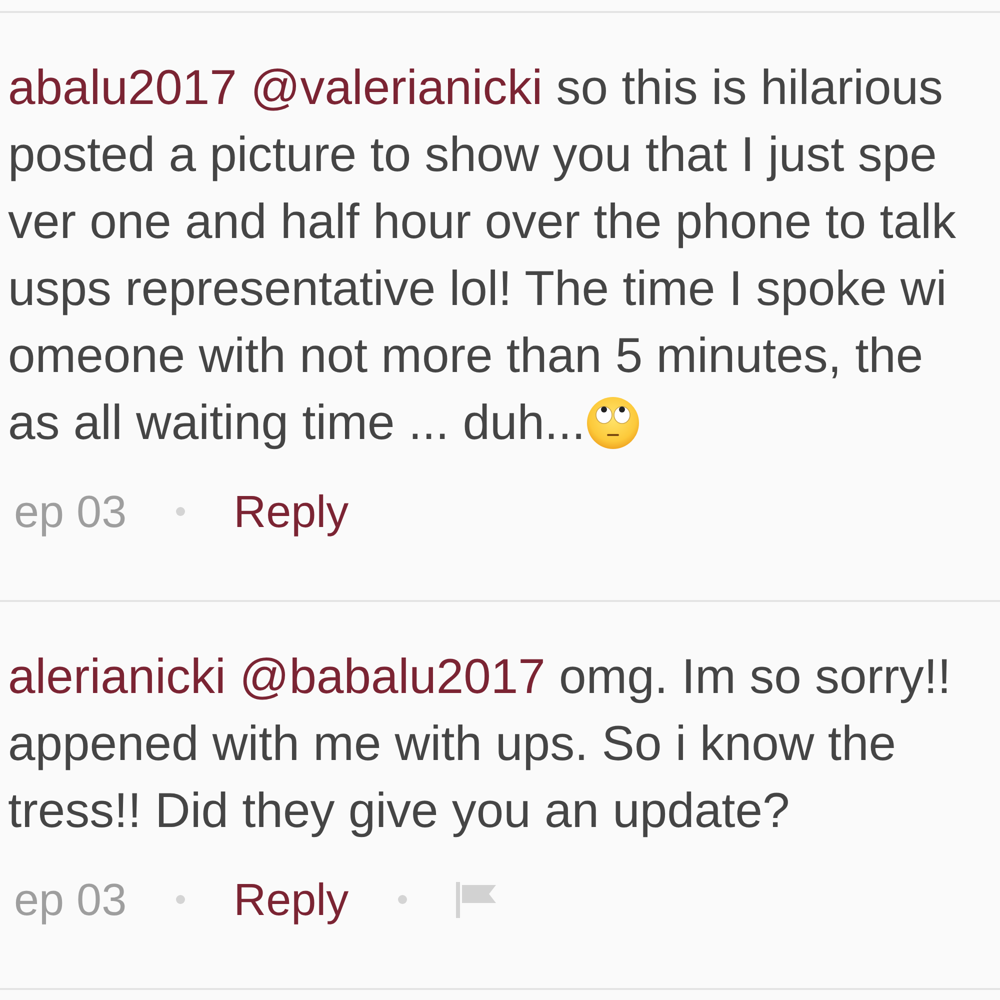 The height and width of the screenshot is (1000, 1000). I want to click on username-link: alerianicki, so click(117, 677).